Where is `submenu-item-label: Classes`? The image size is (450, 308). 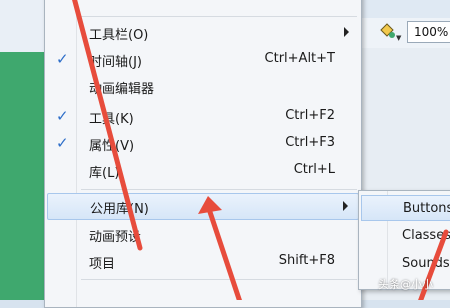
submenu-item-label: Classes is located at coordinates (426, 235).